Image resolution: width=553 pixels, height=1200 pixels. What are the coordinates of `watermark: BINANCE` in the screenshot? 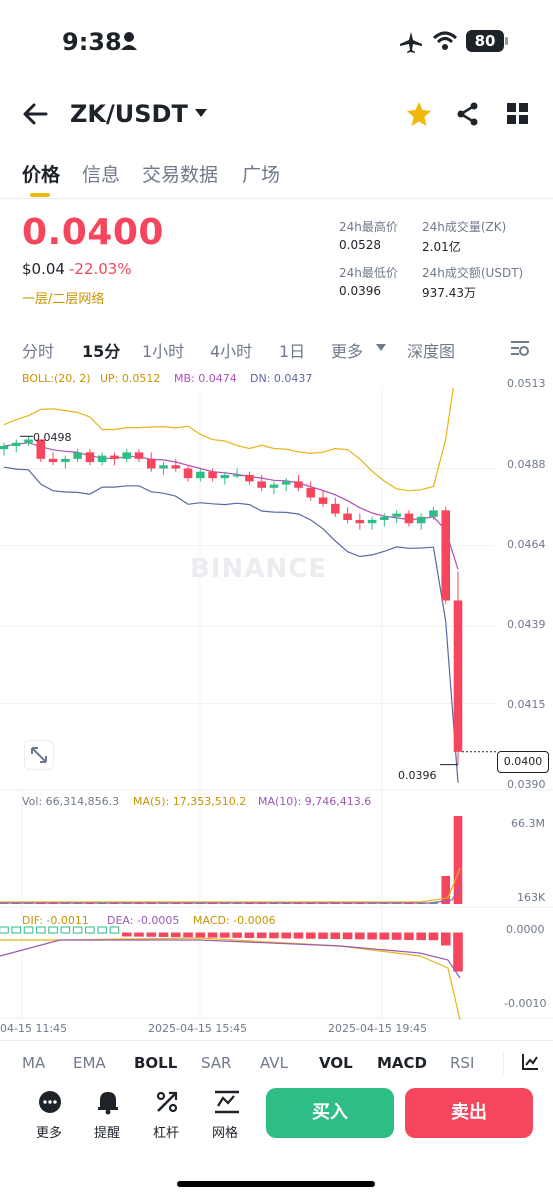 It's located at (258, 569).